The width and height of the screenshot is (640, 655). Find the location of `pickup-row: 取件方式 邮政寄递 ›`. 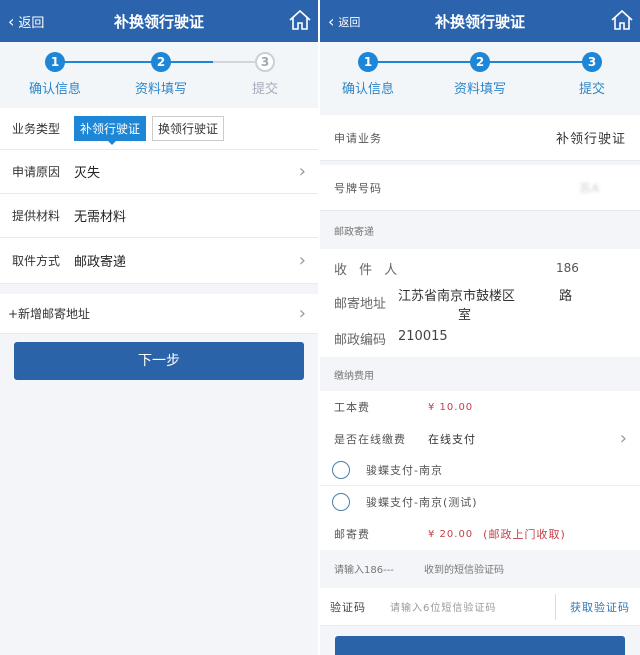

pickup-row: 取件方式 邮政寄递 › is located at coordinates (159, 261).